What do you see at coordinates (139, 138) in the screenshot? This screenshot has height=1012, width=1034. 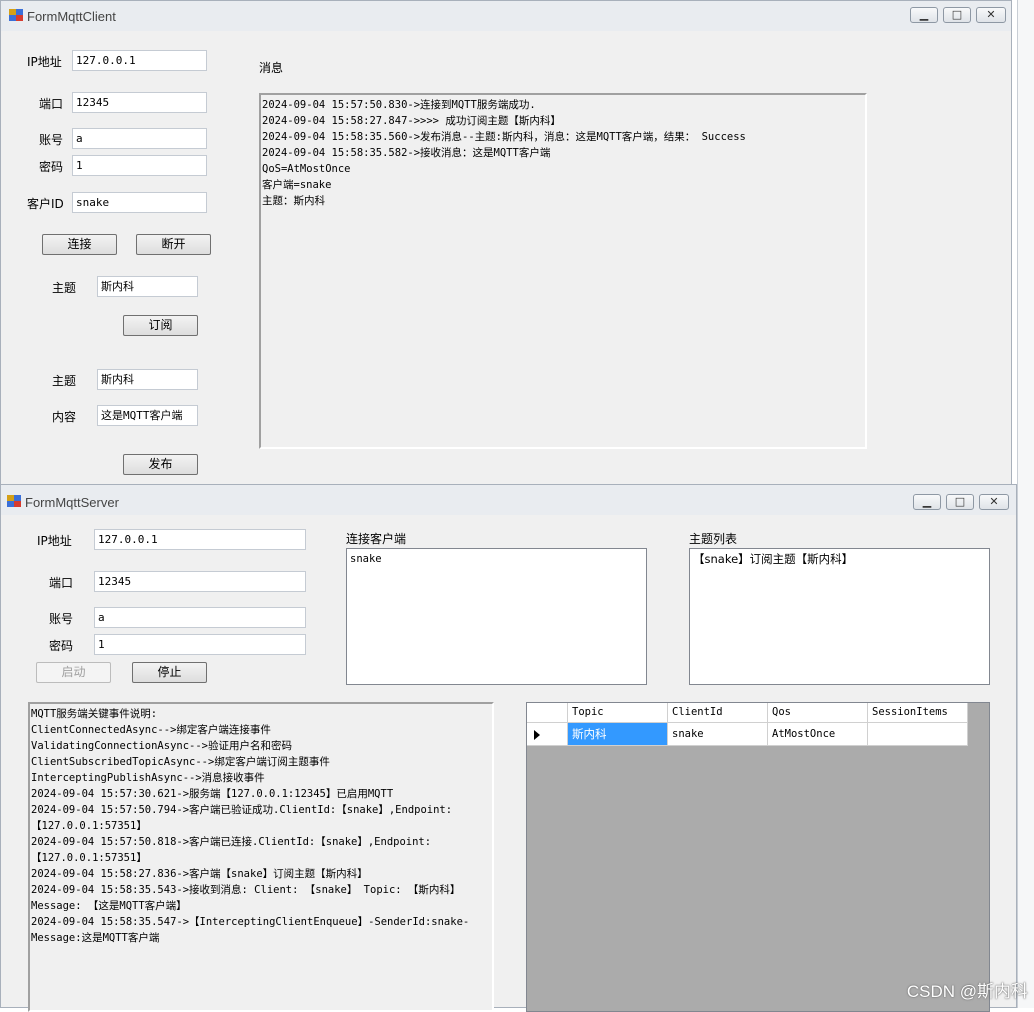 I see `client-account-input: a` at bounding box center [139, 138].